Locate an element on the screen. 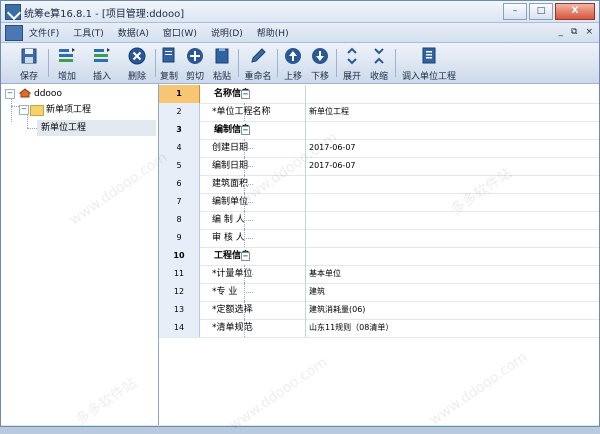  row-number: 2 is located at coordinates (179, 112).